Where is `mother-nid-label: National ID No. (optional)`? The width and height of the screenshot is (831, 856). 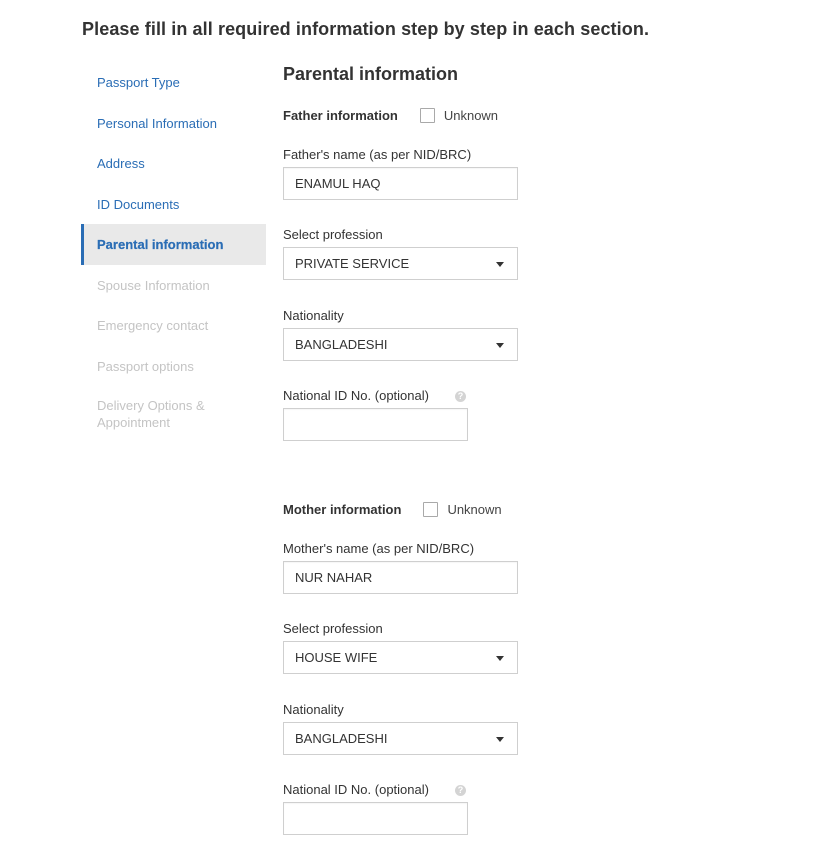 mother-nid-label: National ID No. (optional) is located at coordinates (356, 789).